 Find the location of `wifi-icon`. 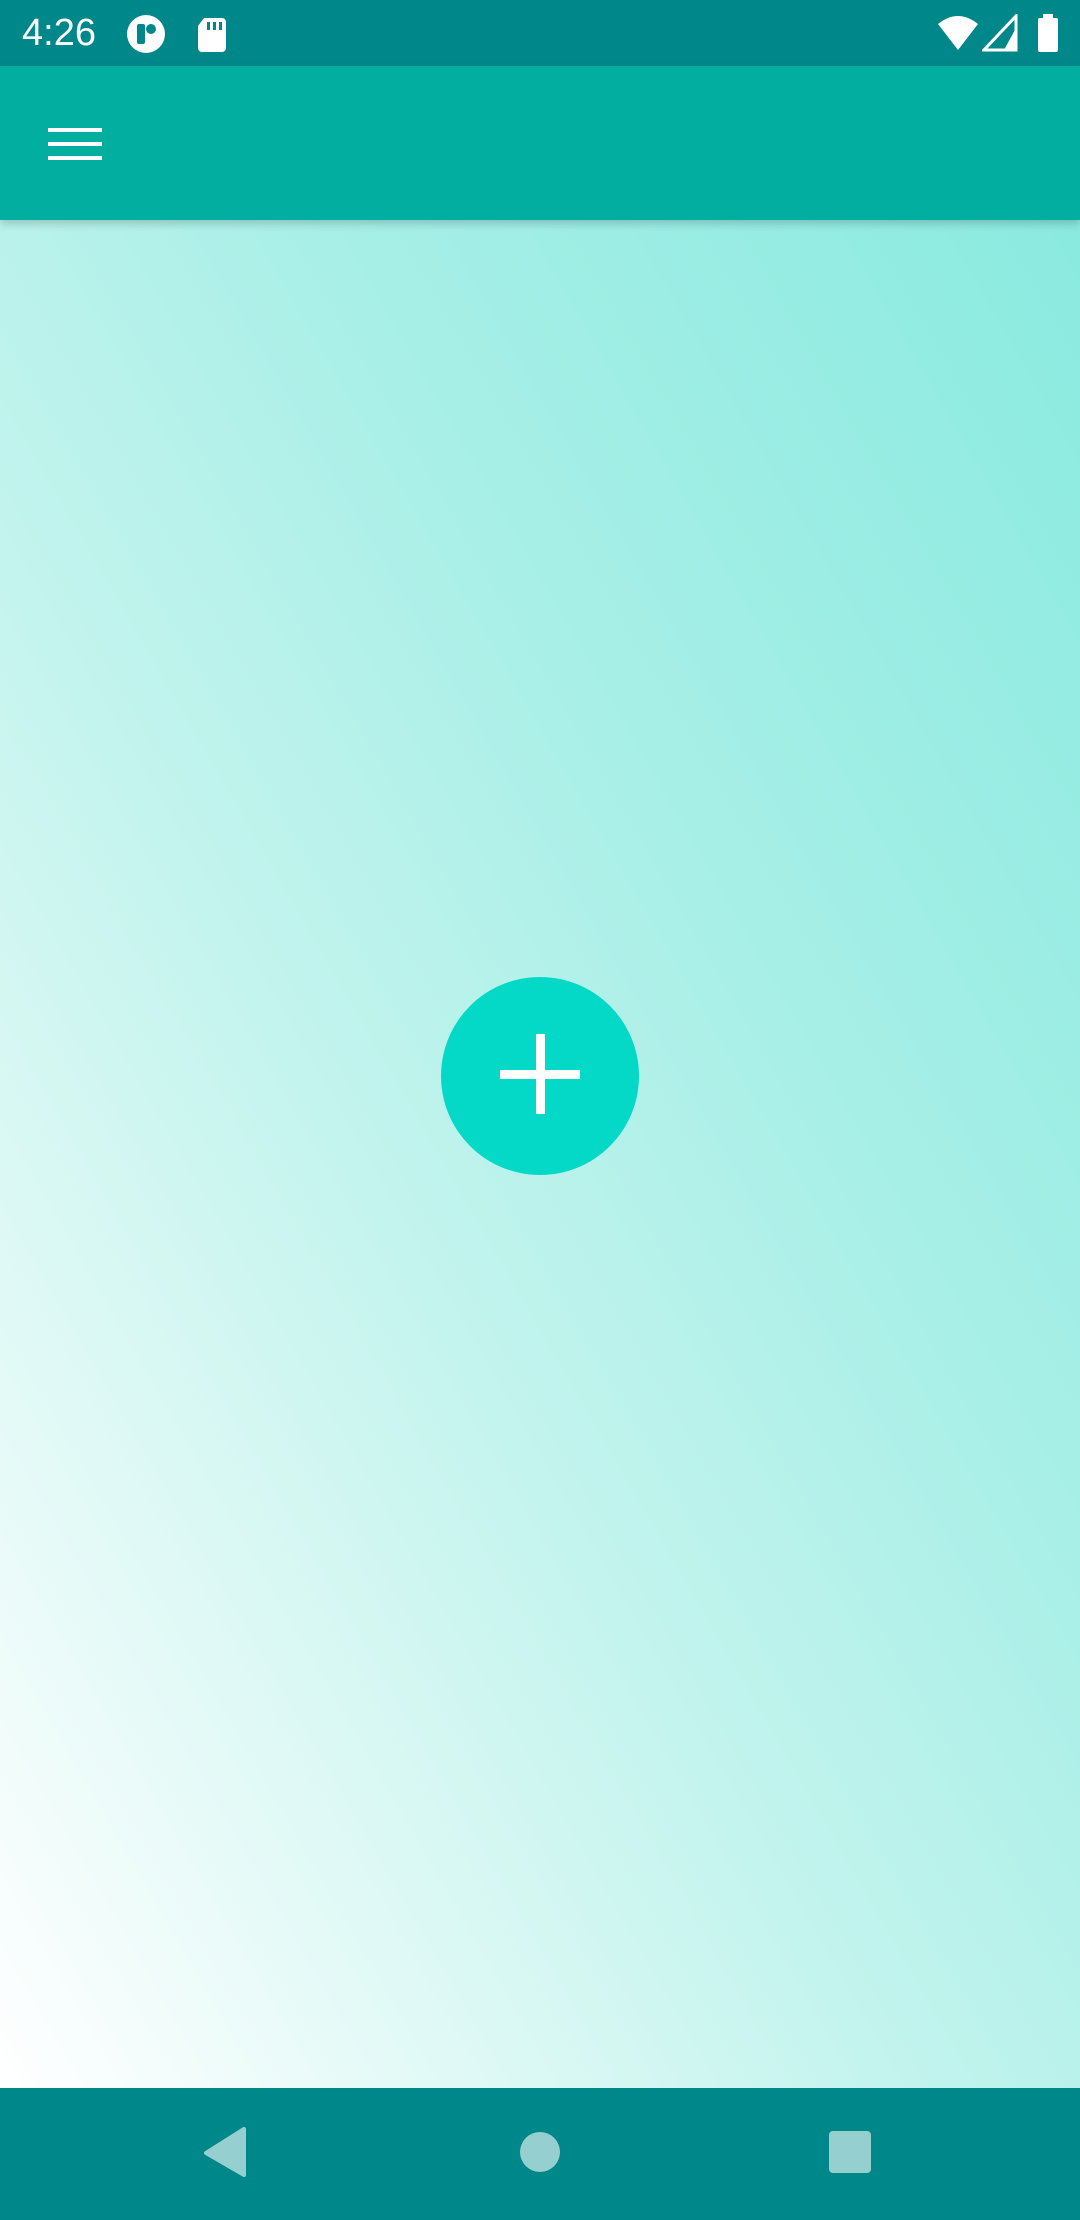

wifi-icon is located at coordinates (957, 34).